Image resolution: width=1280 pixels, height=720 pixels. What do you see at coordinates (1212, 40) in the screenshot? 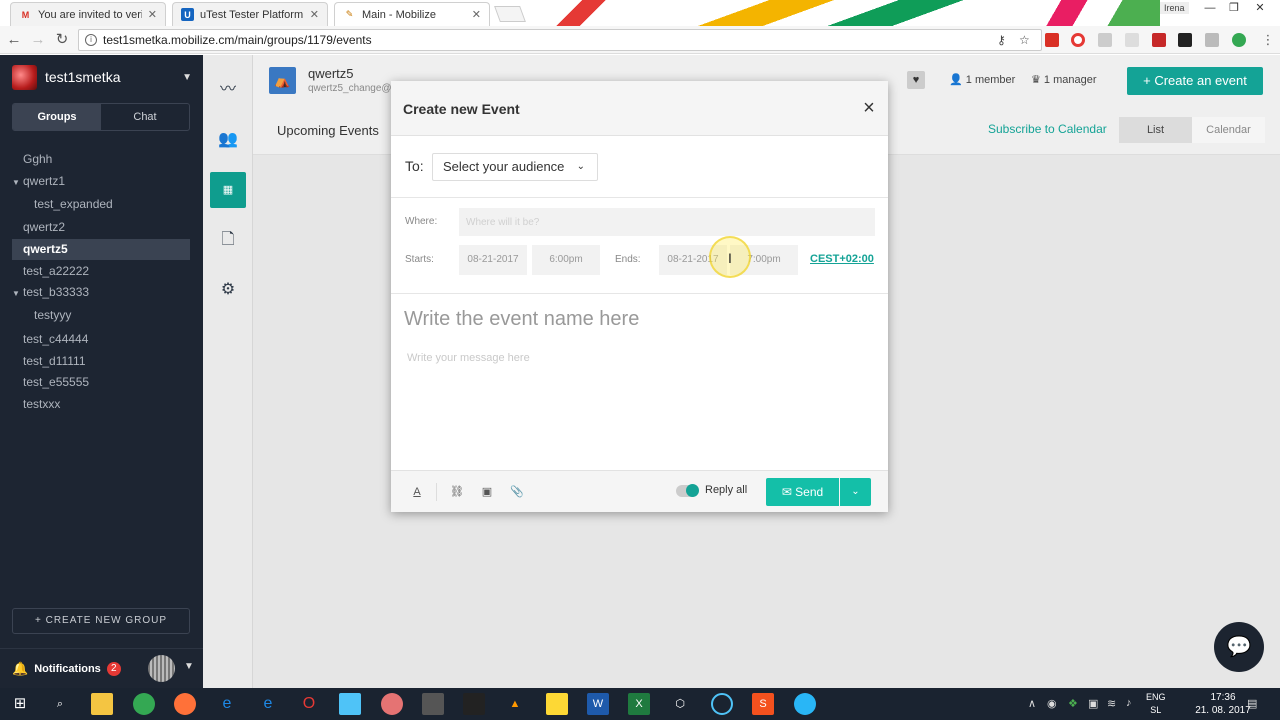
I see `pen-extension-icon` at bounding box center [1212, 40].